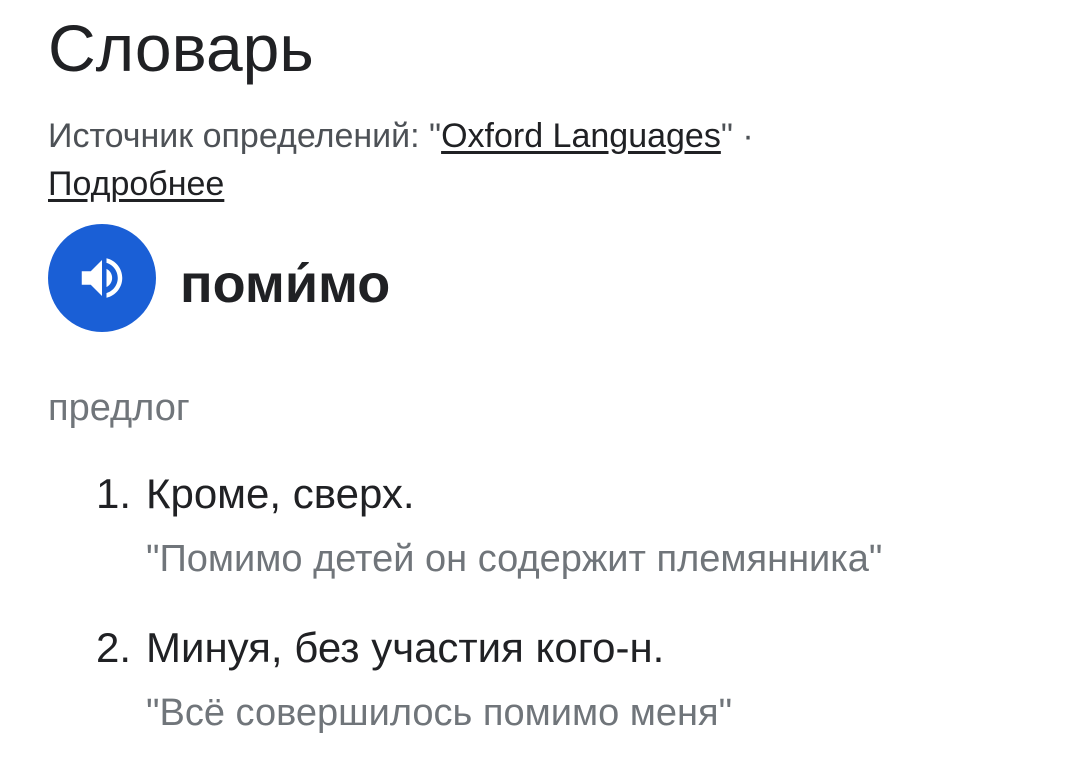  Describe the element at coordinates (737, 136) in the screenshot. I see `source-suffix: " ·` at that location.